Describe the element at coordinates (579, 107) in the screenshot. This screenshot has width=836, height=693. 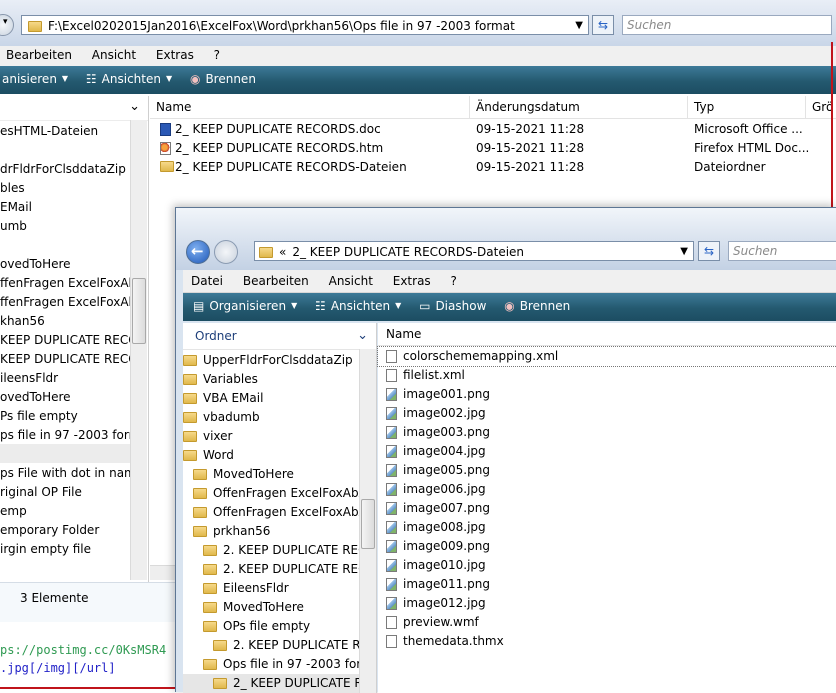
I see `col-date: Änderungsdatum` at that location.